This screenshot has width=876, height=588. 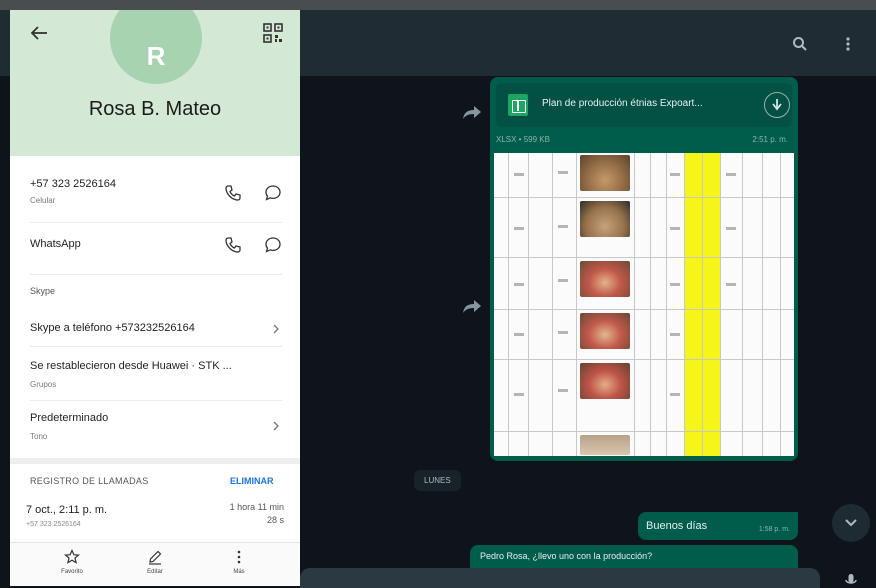 What do you see at coordinates (777, 105) in the screenshot?
I see `download-icon` at bounding box center [777, 105].